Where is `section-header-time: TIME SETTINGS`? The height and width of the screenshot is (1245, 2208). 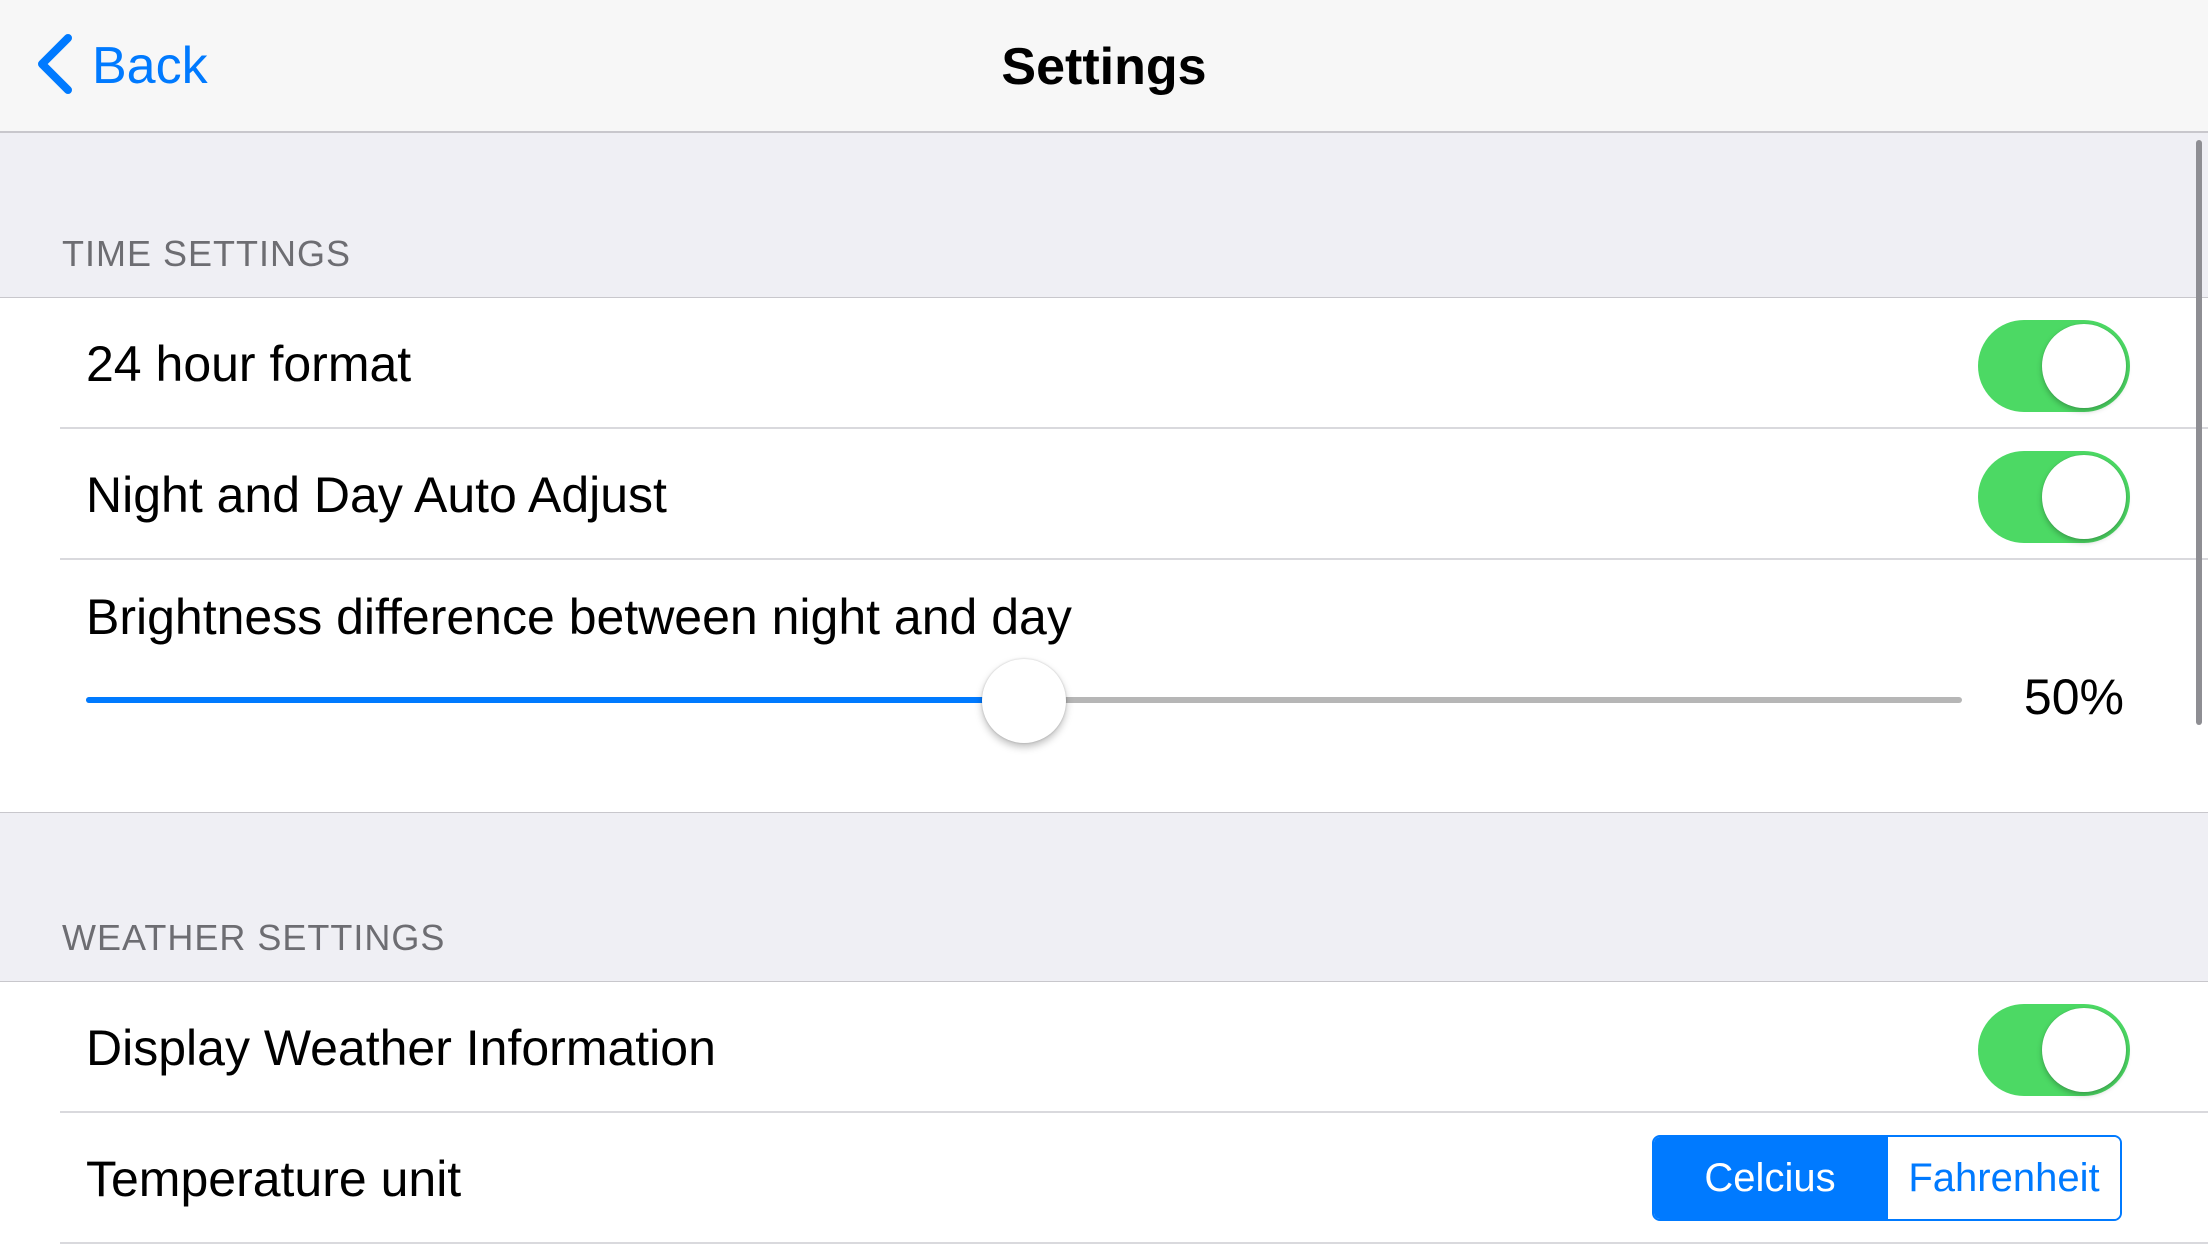
section-header-time: TIME SETTINGS is located at coordinates (207, 253).